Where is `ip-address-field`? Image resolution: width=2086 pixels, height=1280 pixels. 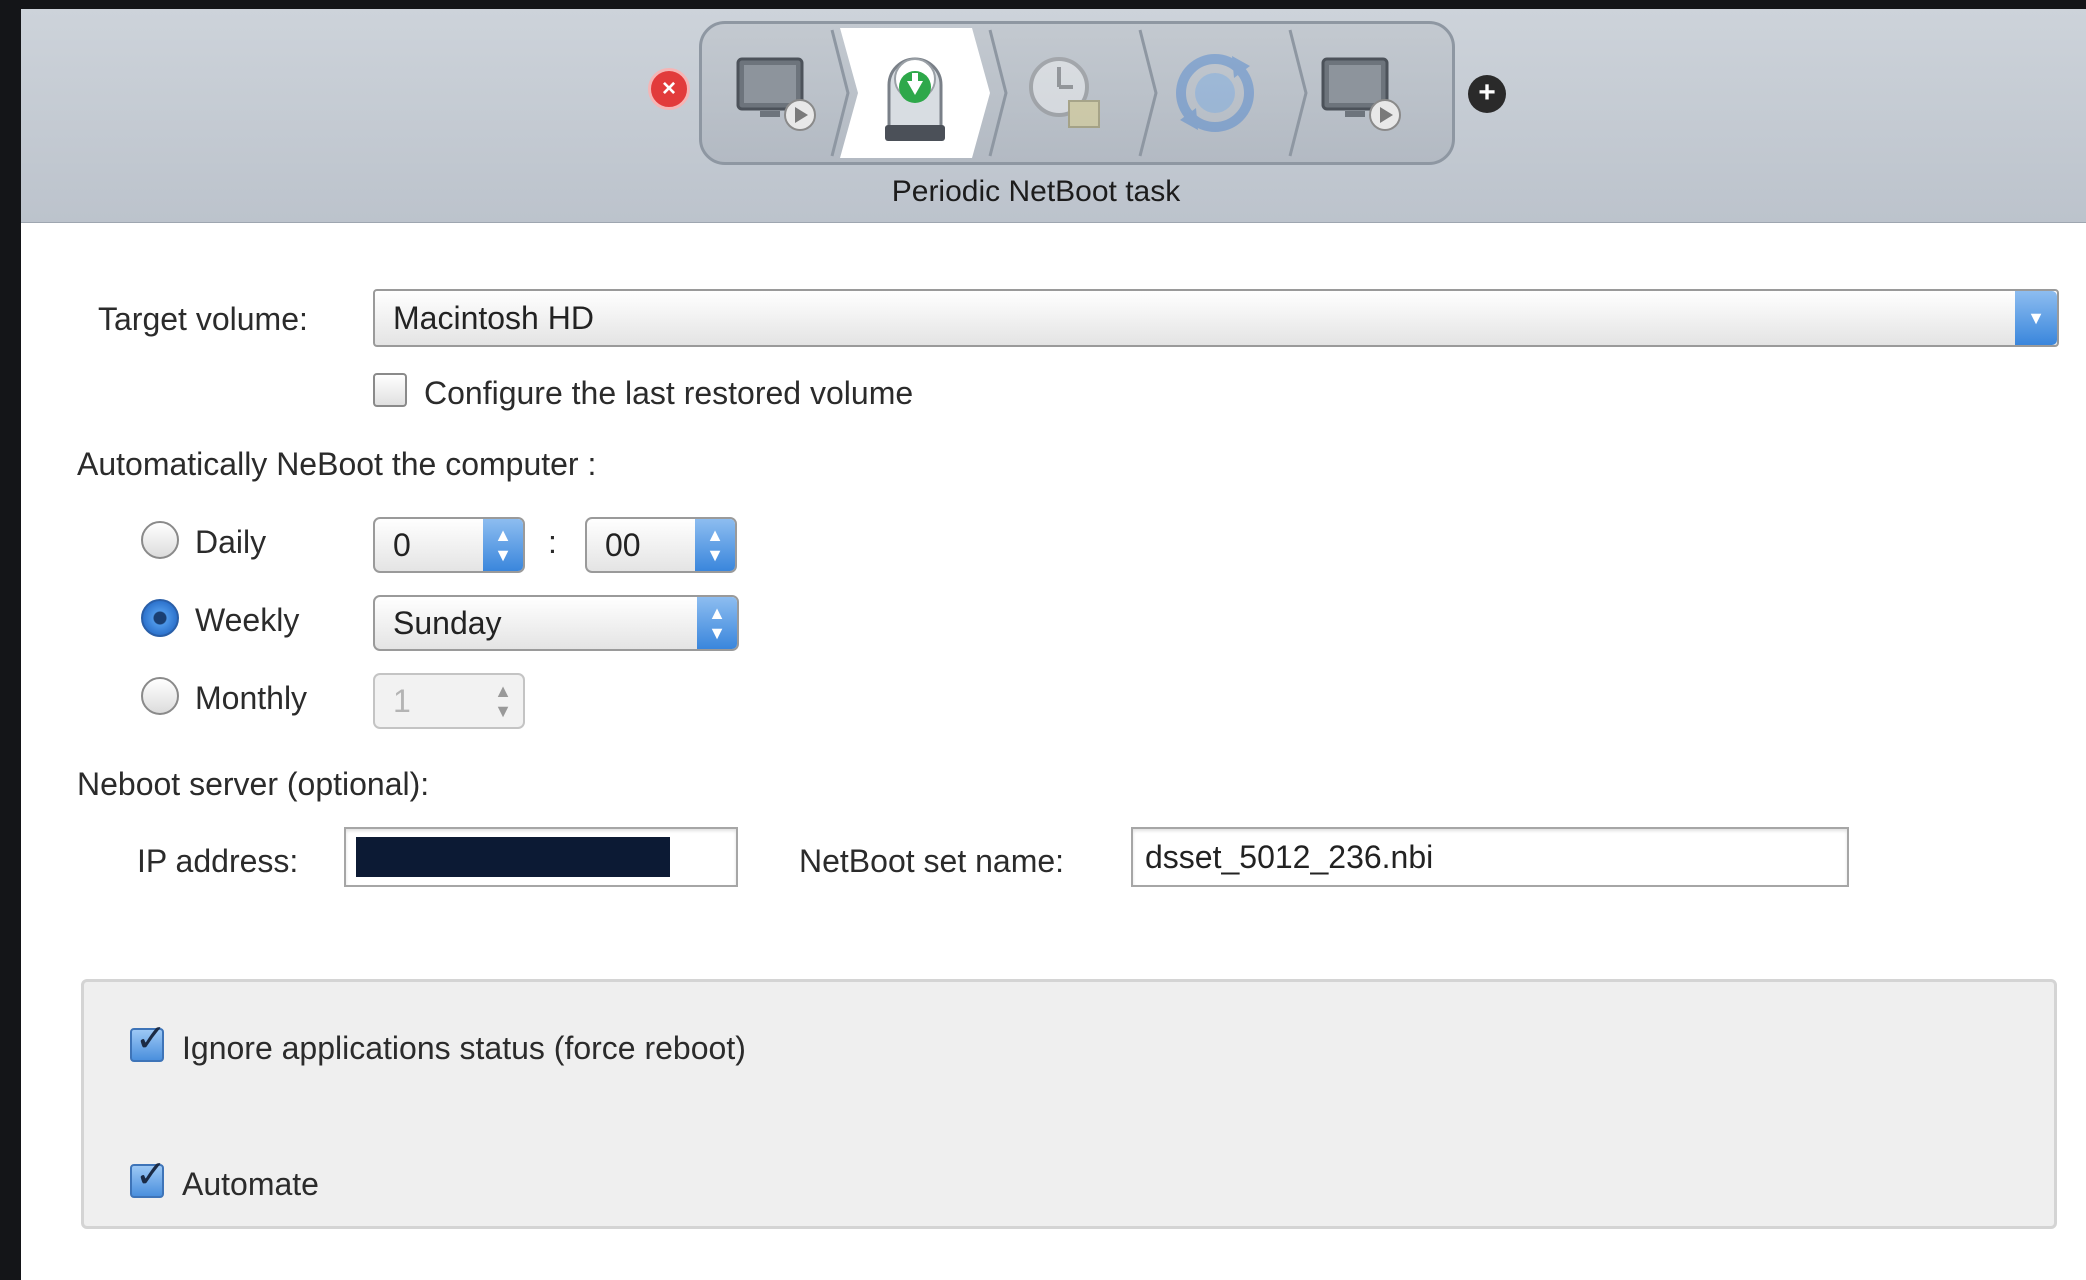
ip-address-field is located at coordinates (541, 857).